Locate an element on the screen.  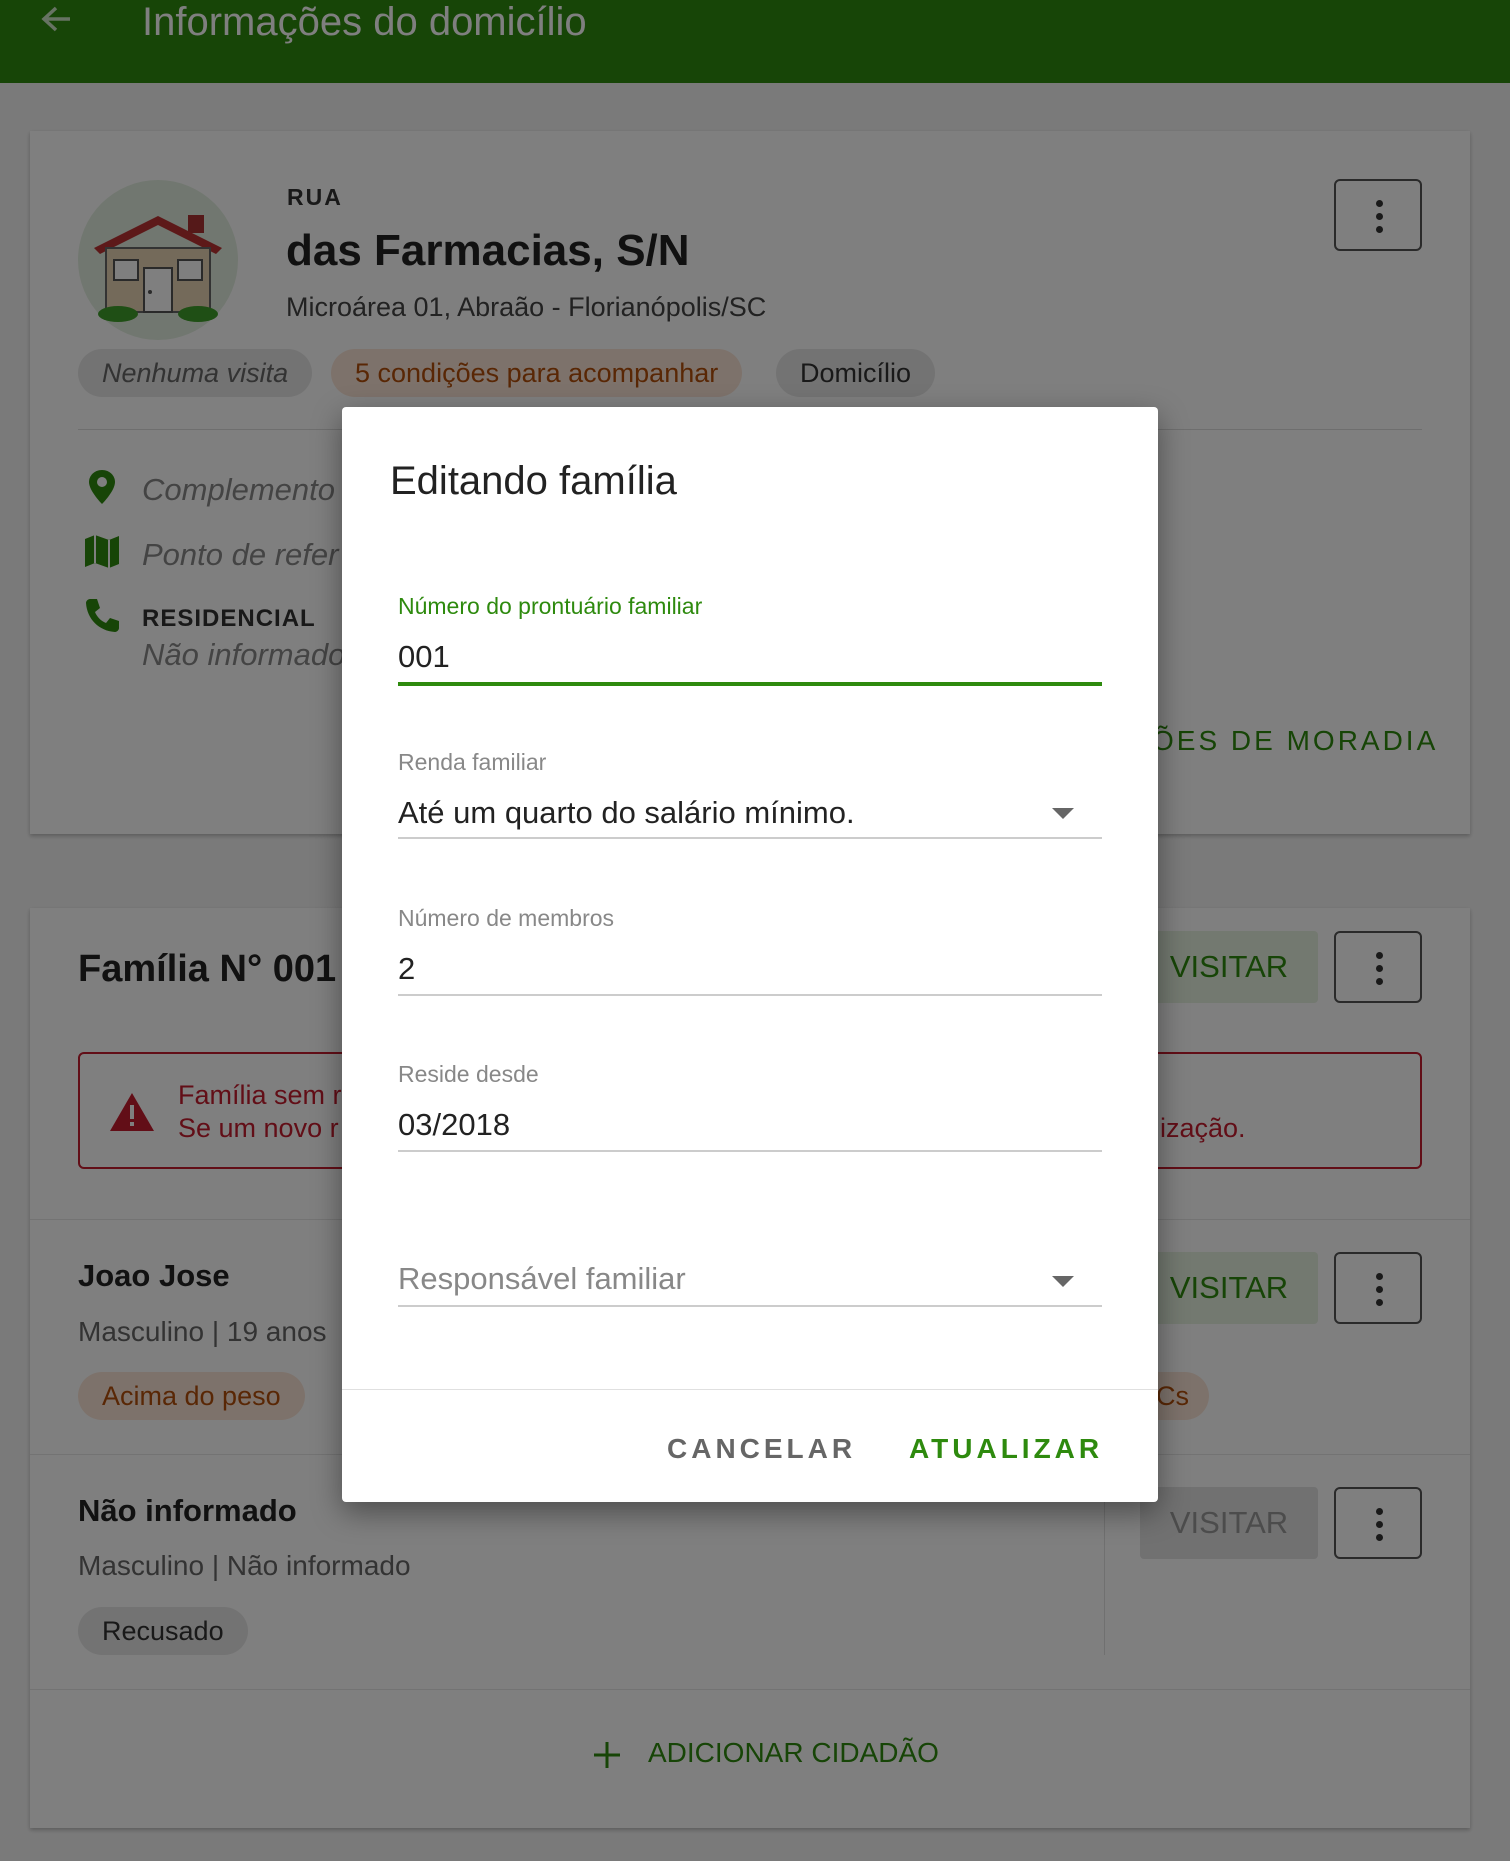
responsavel-underline is located at coordinates (750, 1306).